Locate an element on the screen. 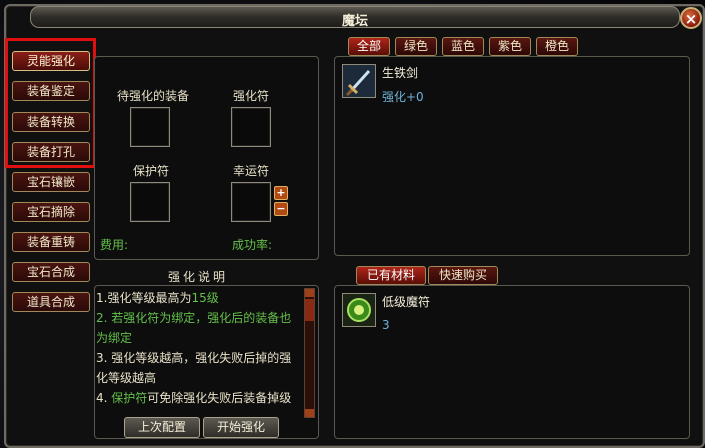 The image size is (705, 448). description-title: 强化说明 is located at coordinates (198, 277).